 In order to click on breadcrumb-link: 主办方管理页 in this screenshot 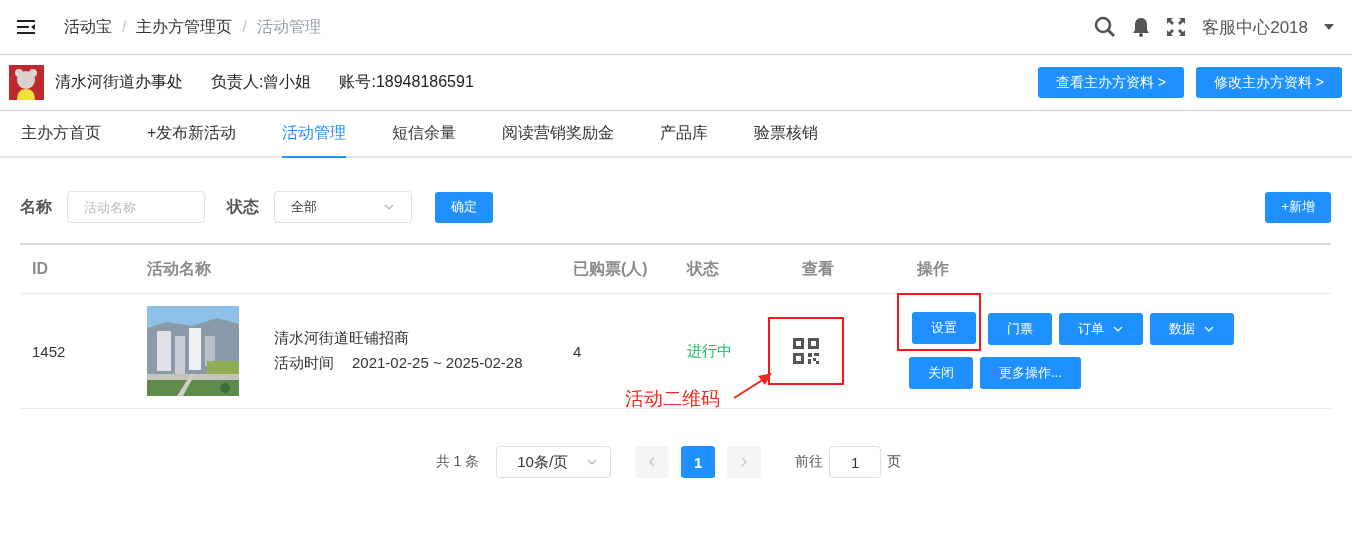, I will do `click(184, 27)`.